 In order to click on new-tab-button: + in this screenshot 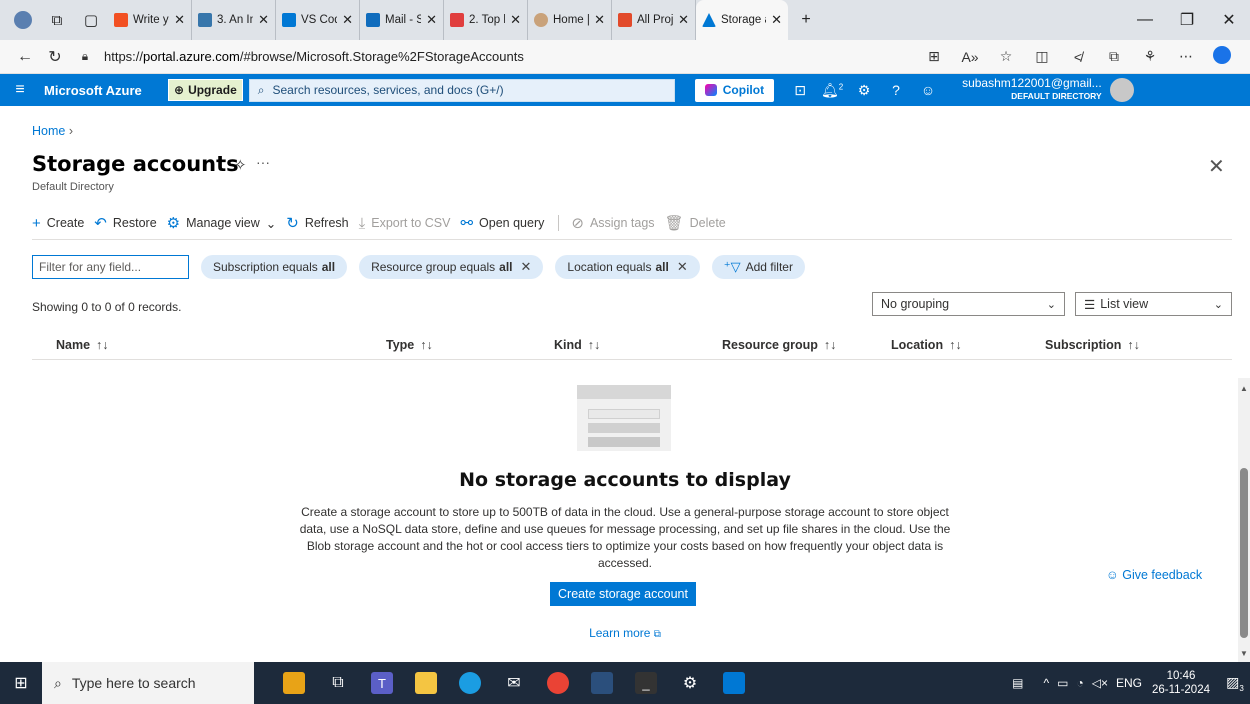, I will do `click(806, 20)`.